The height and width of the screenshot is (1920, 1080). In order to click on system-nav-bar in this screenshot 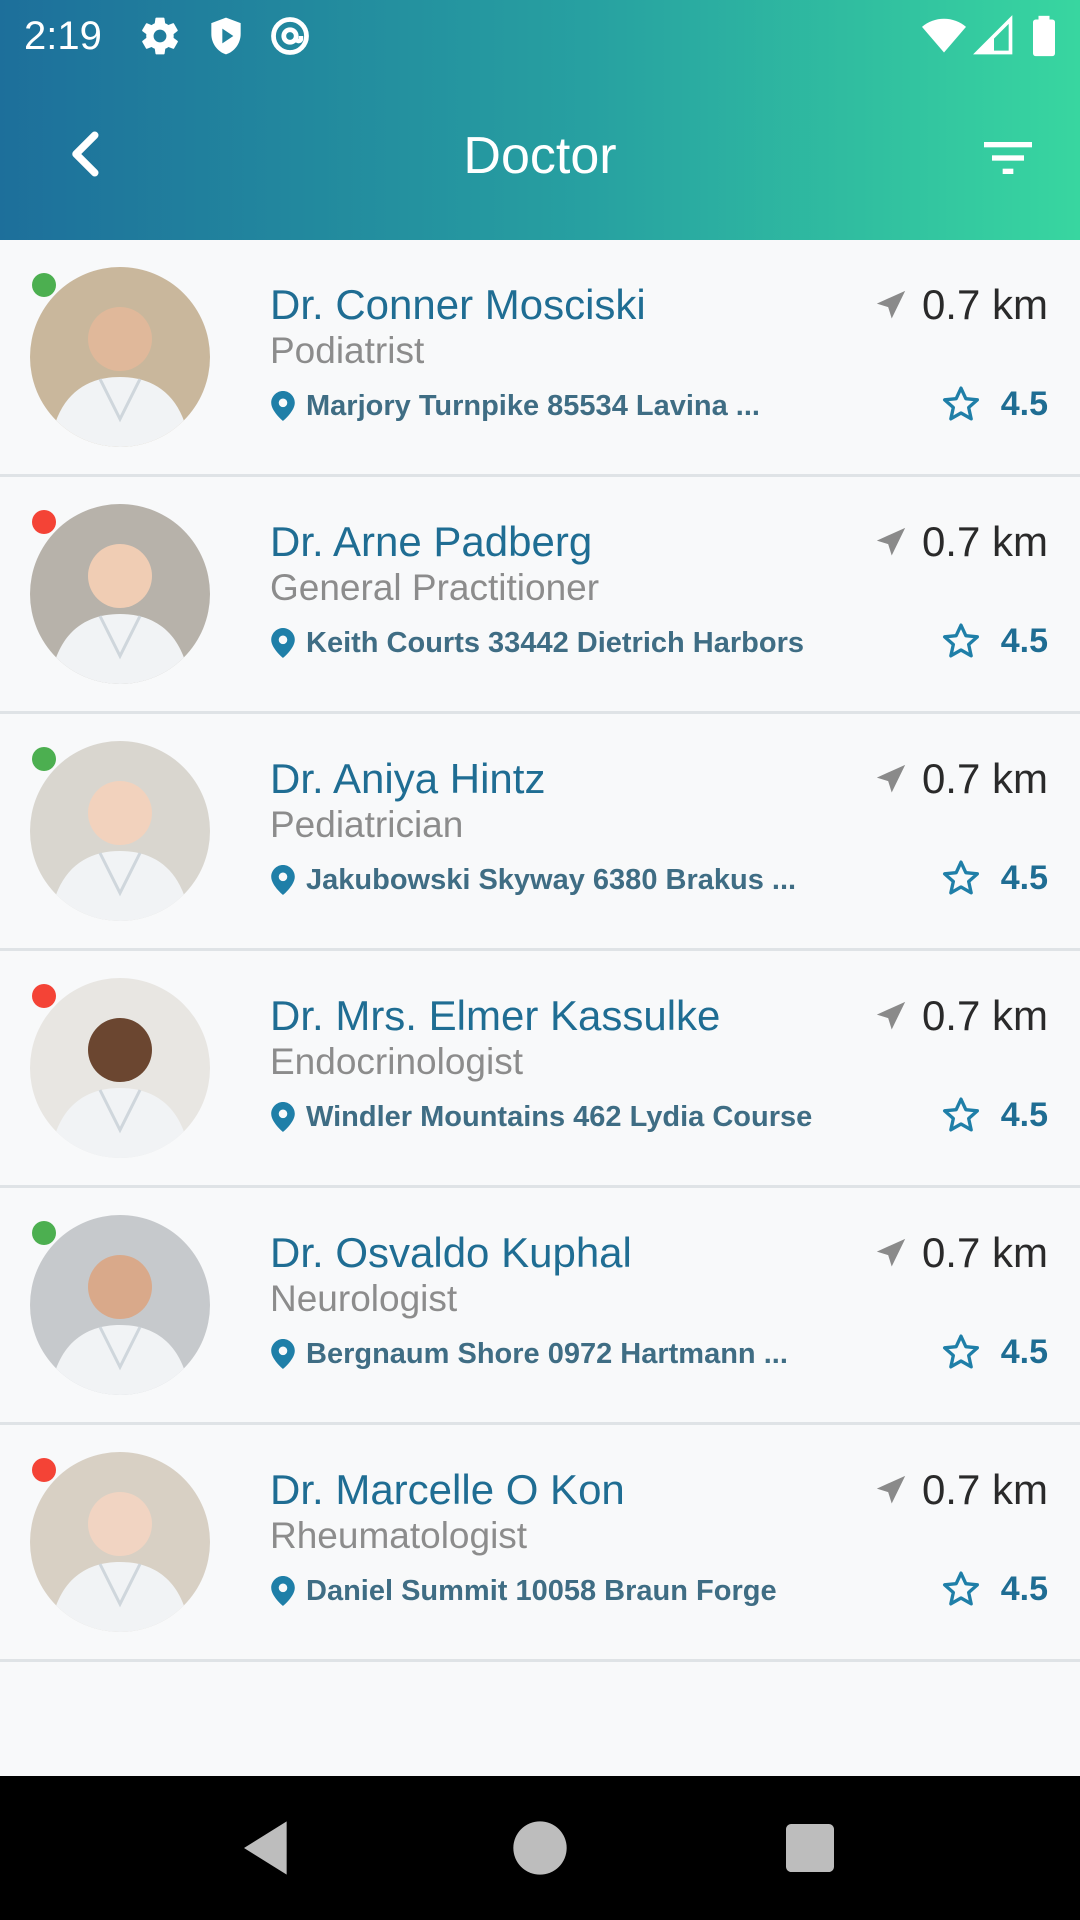, I will do `click(540, 1848)`.